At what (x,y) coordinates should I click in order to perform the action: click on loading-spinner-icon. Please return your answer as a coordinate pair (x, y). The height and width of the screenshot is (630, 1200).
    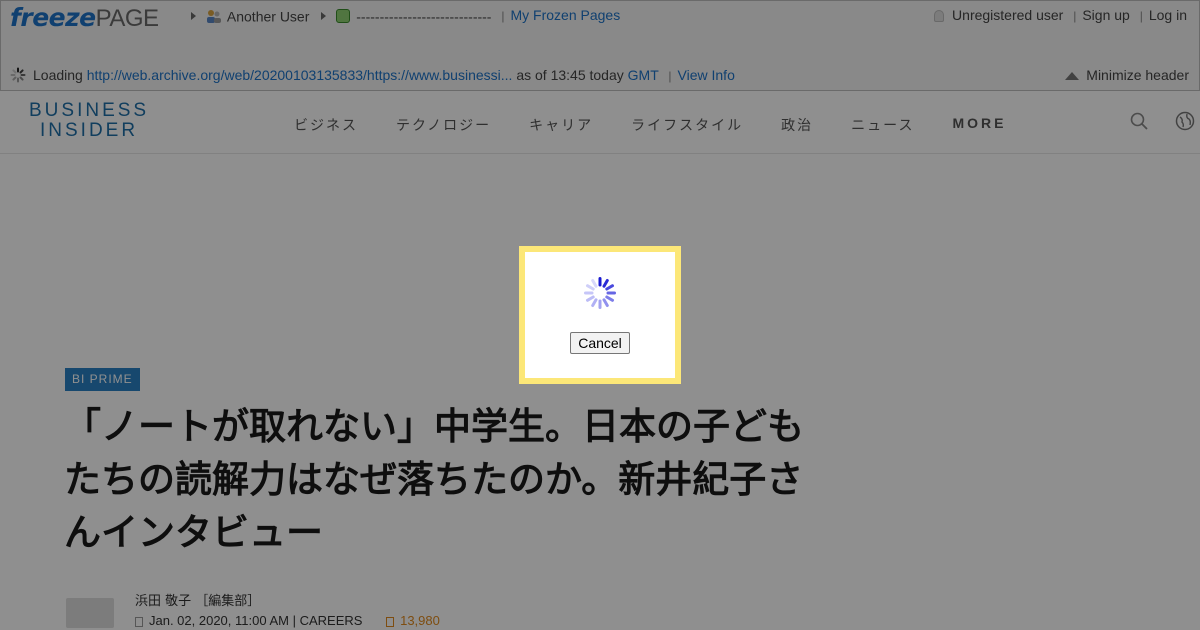
    Looking at the image, I should click on (600, 293).